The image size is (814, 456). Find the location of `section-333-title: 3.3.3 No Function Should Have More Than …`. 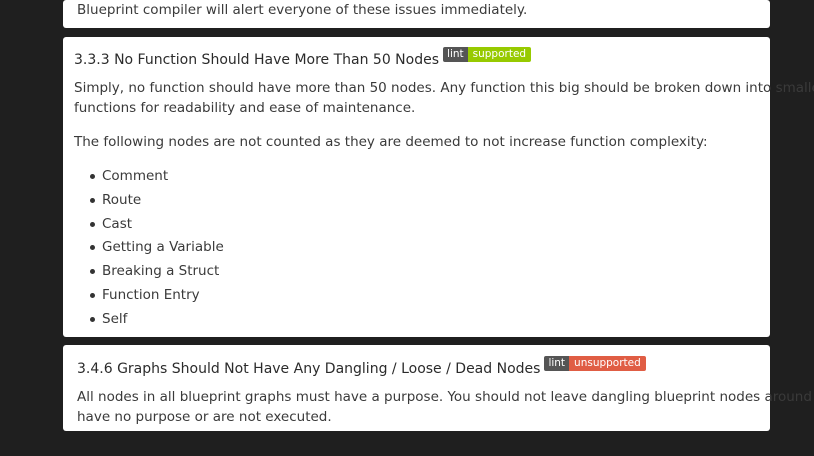

section-333-title: 3.3.3 No Function Should Have More Than … is located at coordinates (257, 60).